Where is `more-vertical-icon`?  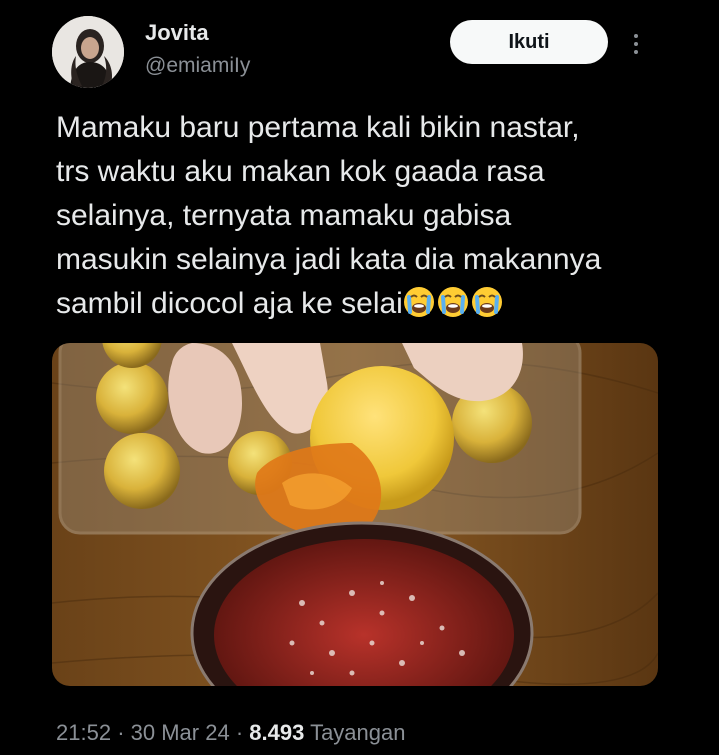
more-vertical-icon is located at coordinates (636, 44).